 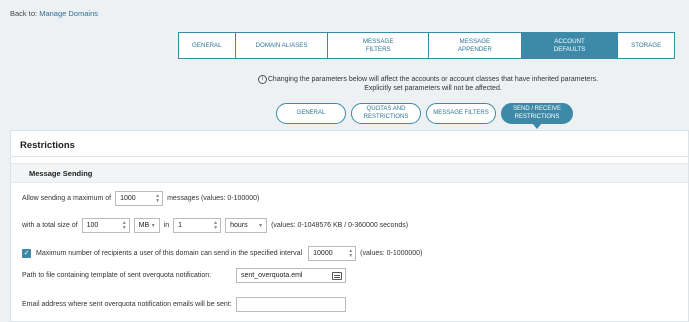 I want to click on tab-message-filters: MESSAGE FILTERS, so click(x=379, y=45).